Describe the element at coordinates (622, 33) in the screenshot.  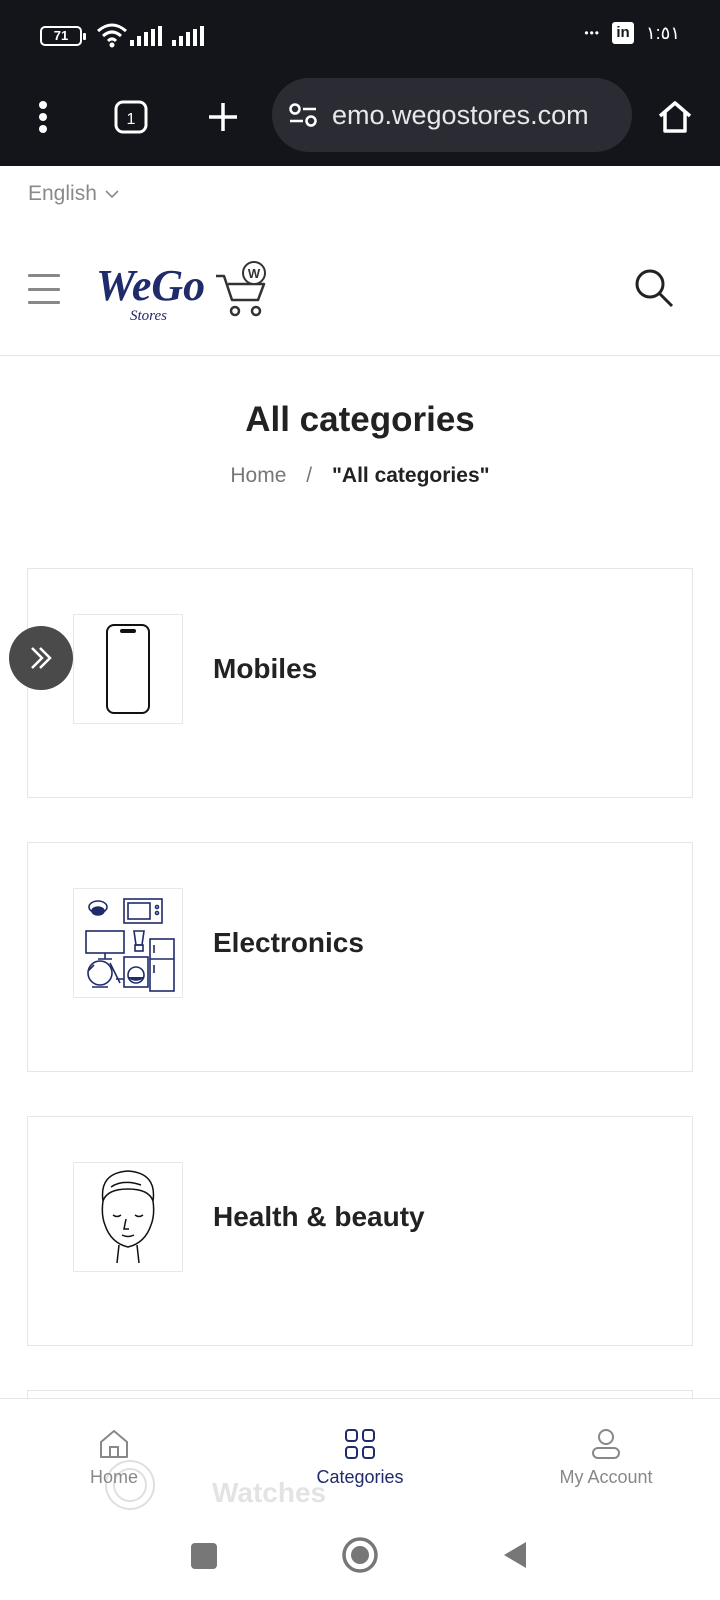
I see `linkedin-icon: in` at that location.